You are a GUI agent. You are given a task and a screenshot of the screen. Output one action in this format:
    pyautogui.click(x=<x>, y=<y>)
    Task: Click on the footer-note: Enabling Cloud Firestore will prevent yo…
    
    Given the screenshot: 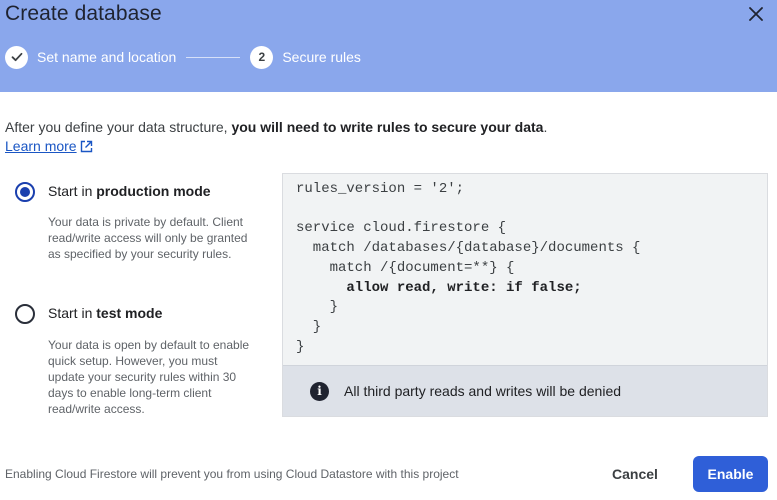 What is the action you would take?
    pyautogui.click(x=232, y=474)
    